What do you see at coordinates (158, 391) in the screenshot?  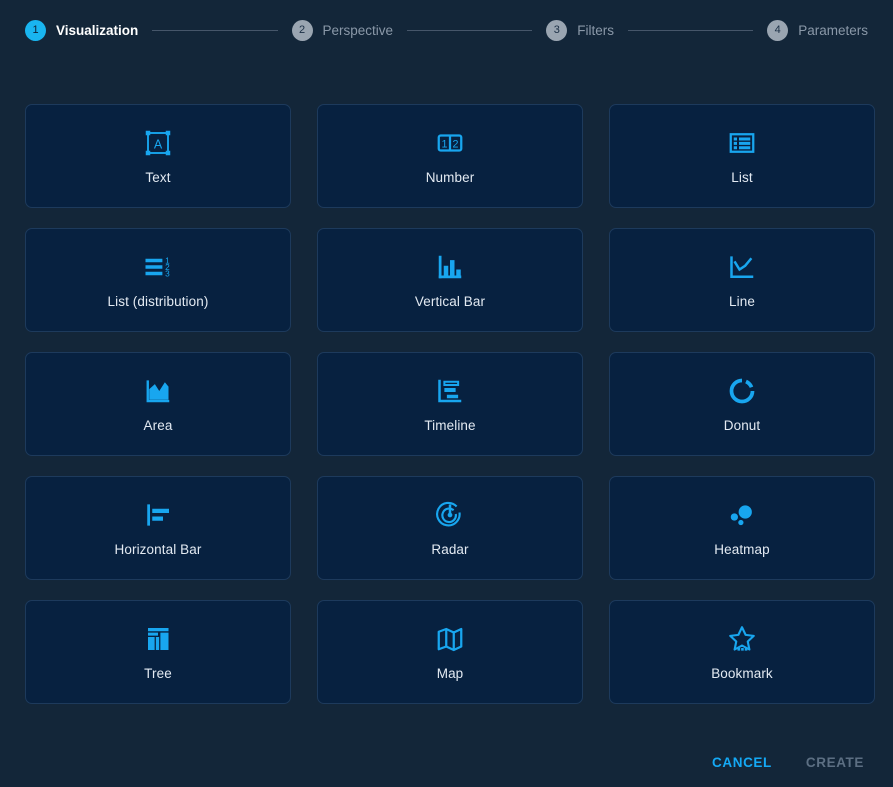 I see `area-chart-icon` at bounding box center [158, 391].